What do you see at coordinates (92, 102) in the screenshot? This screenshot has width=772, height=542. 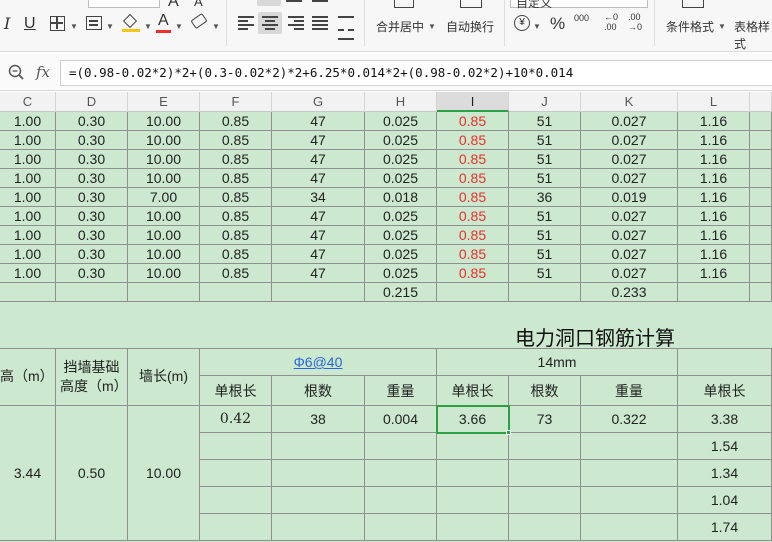 I see `column-header-d: D` at bounding box center [92, 102].